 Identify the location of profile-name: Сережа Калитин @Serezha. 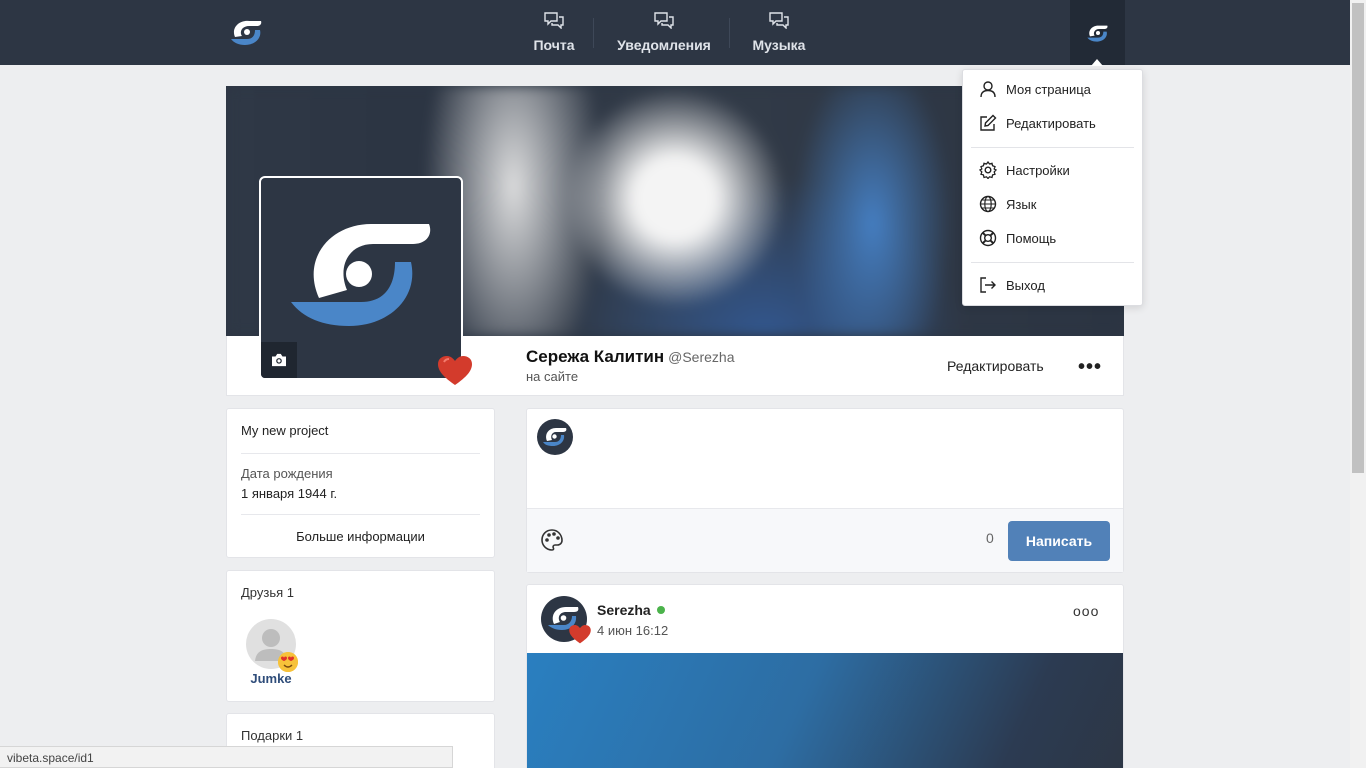
(630, 357).